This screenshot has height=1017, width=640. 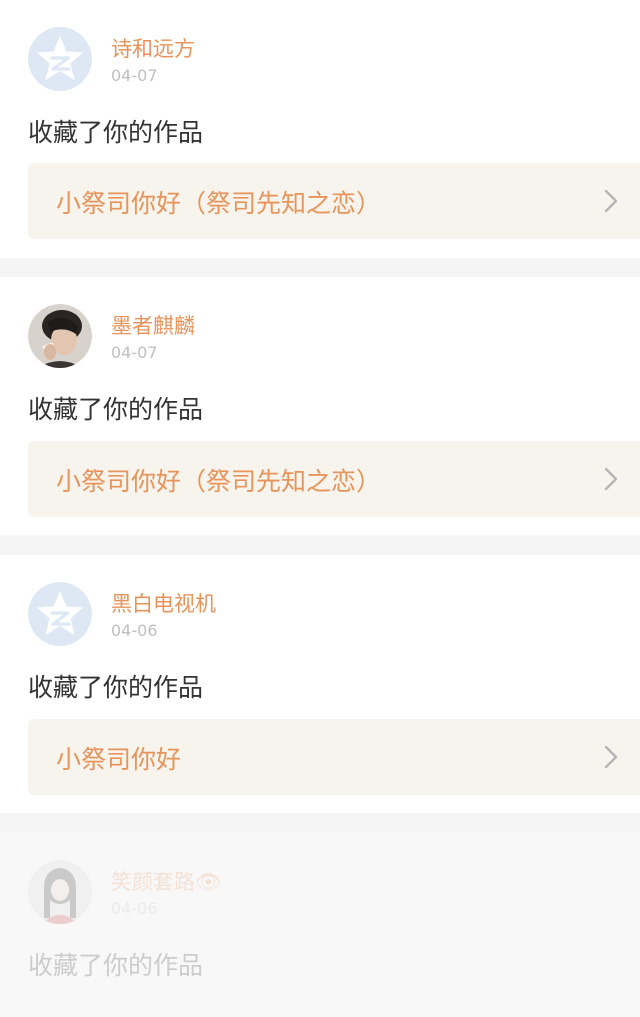 I want to click on work-title: 小祭司你好, so click(x=119, y=759).